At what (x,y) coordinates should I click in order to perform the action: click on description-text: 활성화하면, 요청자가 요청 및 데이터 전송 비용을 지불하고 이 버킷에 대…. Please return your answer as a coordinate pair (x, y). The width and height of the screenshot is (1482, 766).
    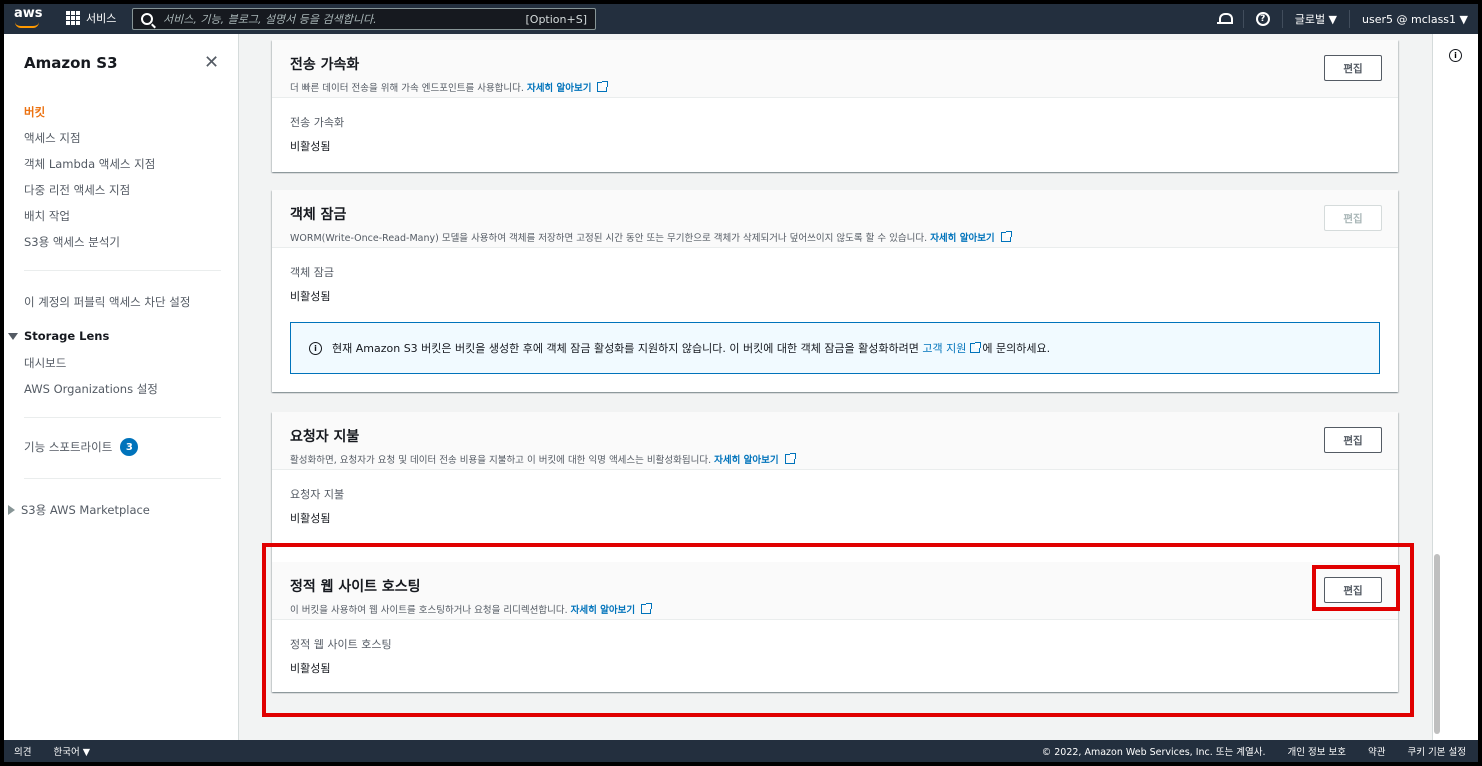
    Looking at the image, I should click on (501, 460).